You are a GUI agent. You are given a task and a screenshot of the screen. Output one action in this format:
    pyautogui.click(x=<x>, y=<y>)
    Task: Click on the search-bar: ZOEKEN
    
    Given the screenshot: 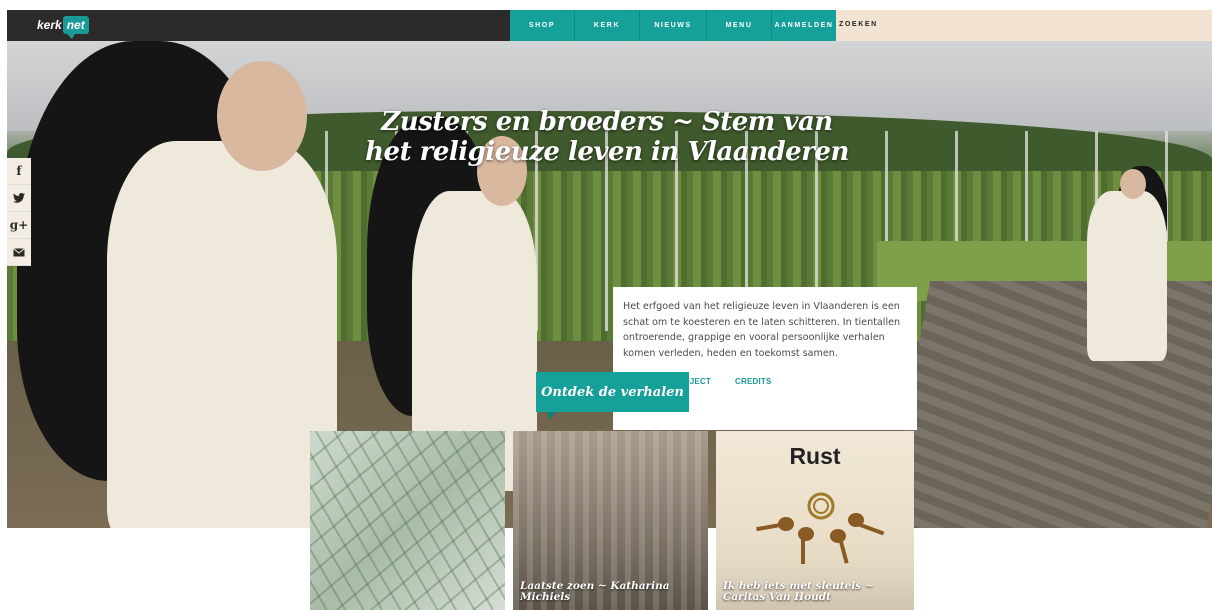 What is the action you would take?
    pyautogui.click(x=1024, y=25)
    